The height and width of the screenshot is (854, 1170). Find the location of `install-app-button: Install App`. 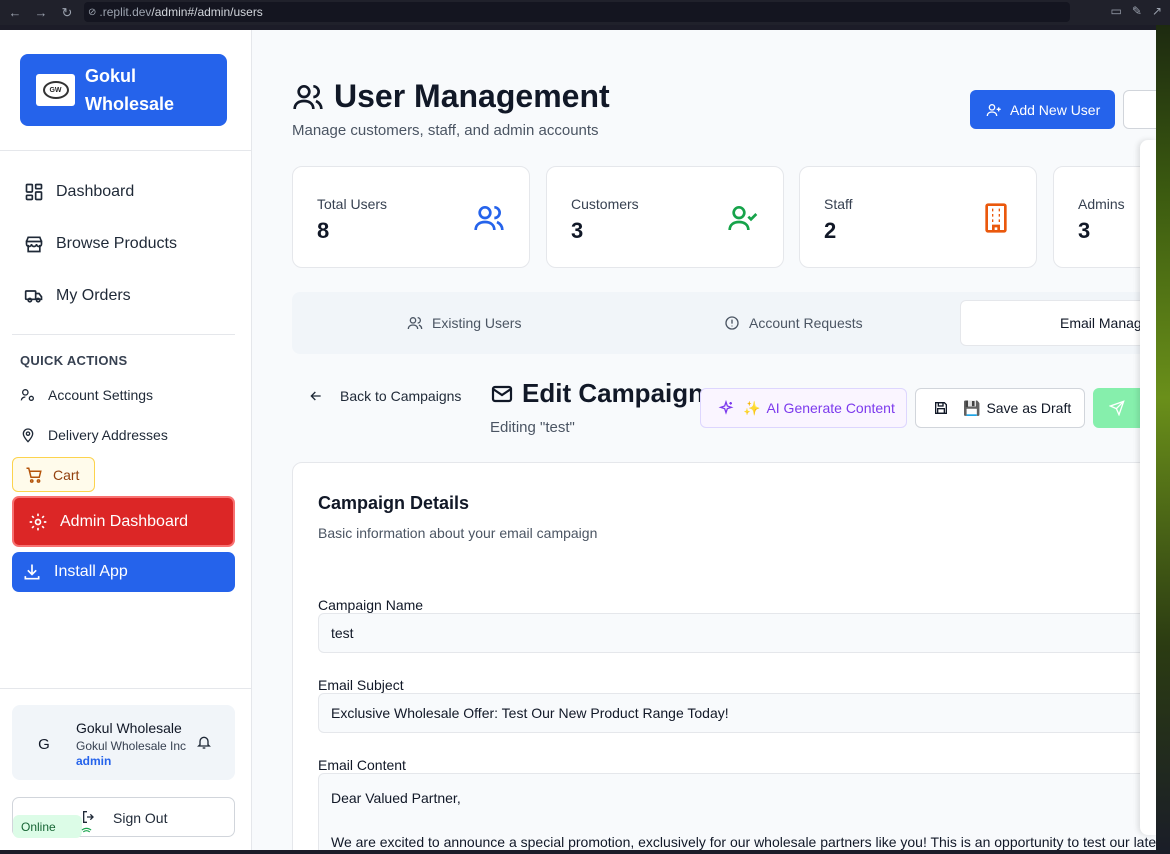

install-app-button: Install App is located at coordinates (123, 572).